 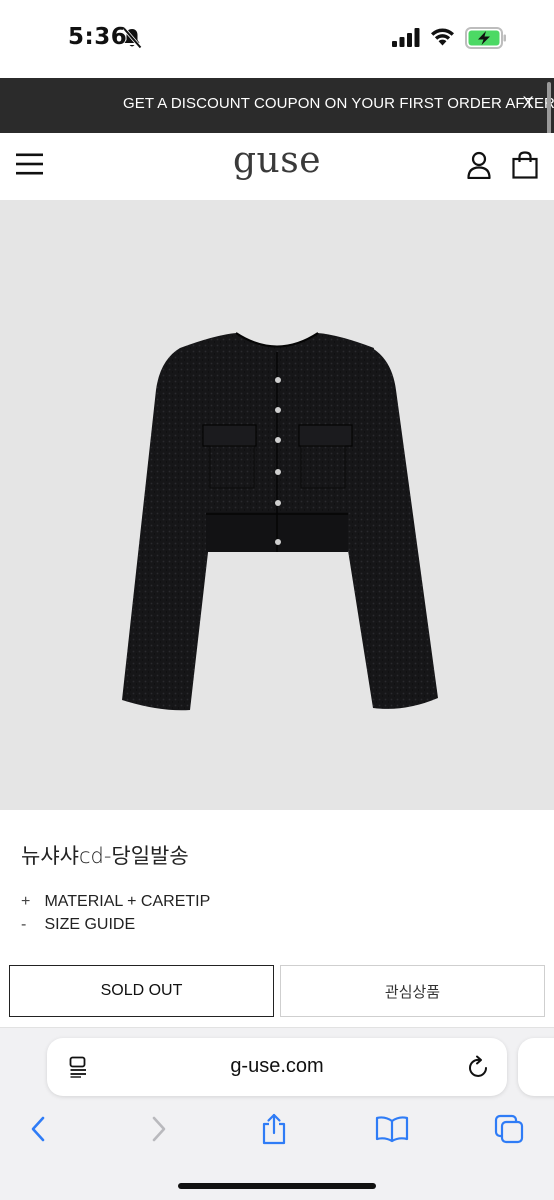 What do you see at coordinates (127, 901) in the screenshot?
I see `material-caretip-label: MATERIAL + CARETIP` at bounding box center [127, 901].